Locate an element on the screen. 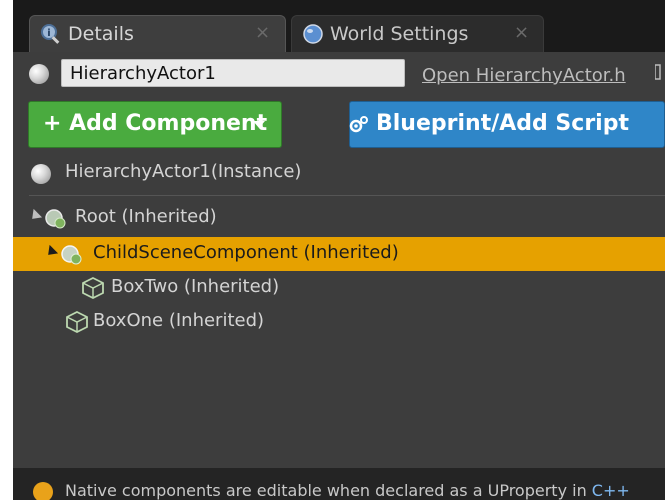  blueprint-add-script-button: Blueprint/Add Script is located at coordinates (507, 124).